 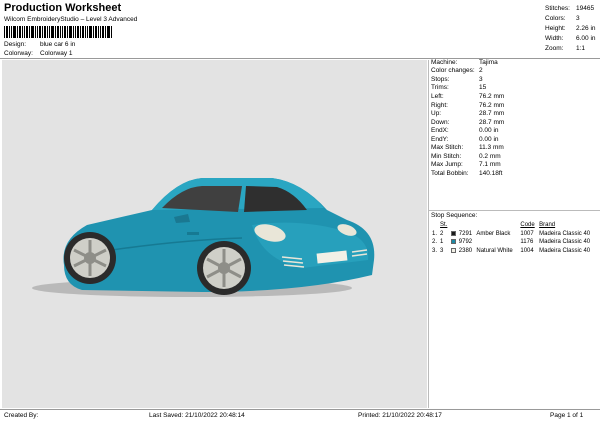 What do you see at coordinates (491, 148) in the screenshot?
I see `detail-value: 11.3 mm` at bounding box center [491, 148].